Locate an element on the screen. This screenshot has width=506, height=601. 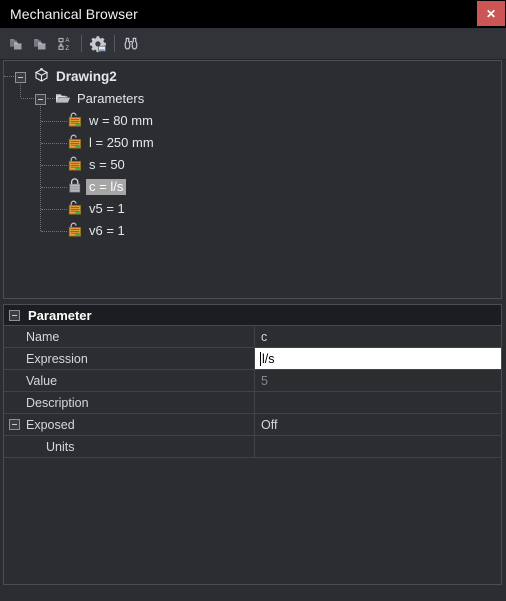
property-label-cell: Units is located at coordinates (129, 446).